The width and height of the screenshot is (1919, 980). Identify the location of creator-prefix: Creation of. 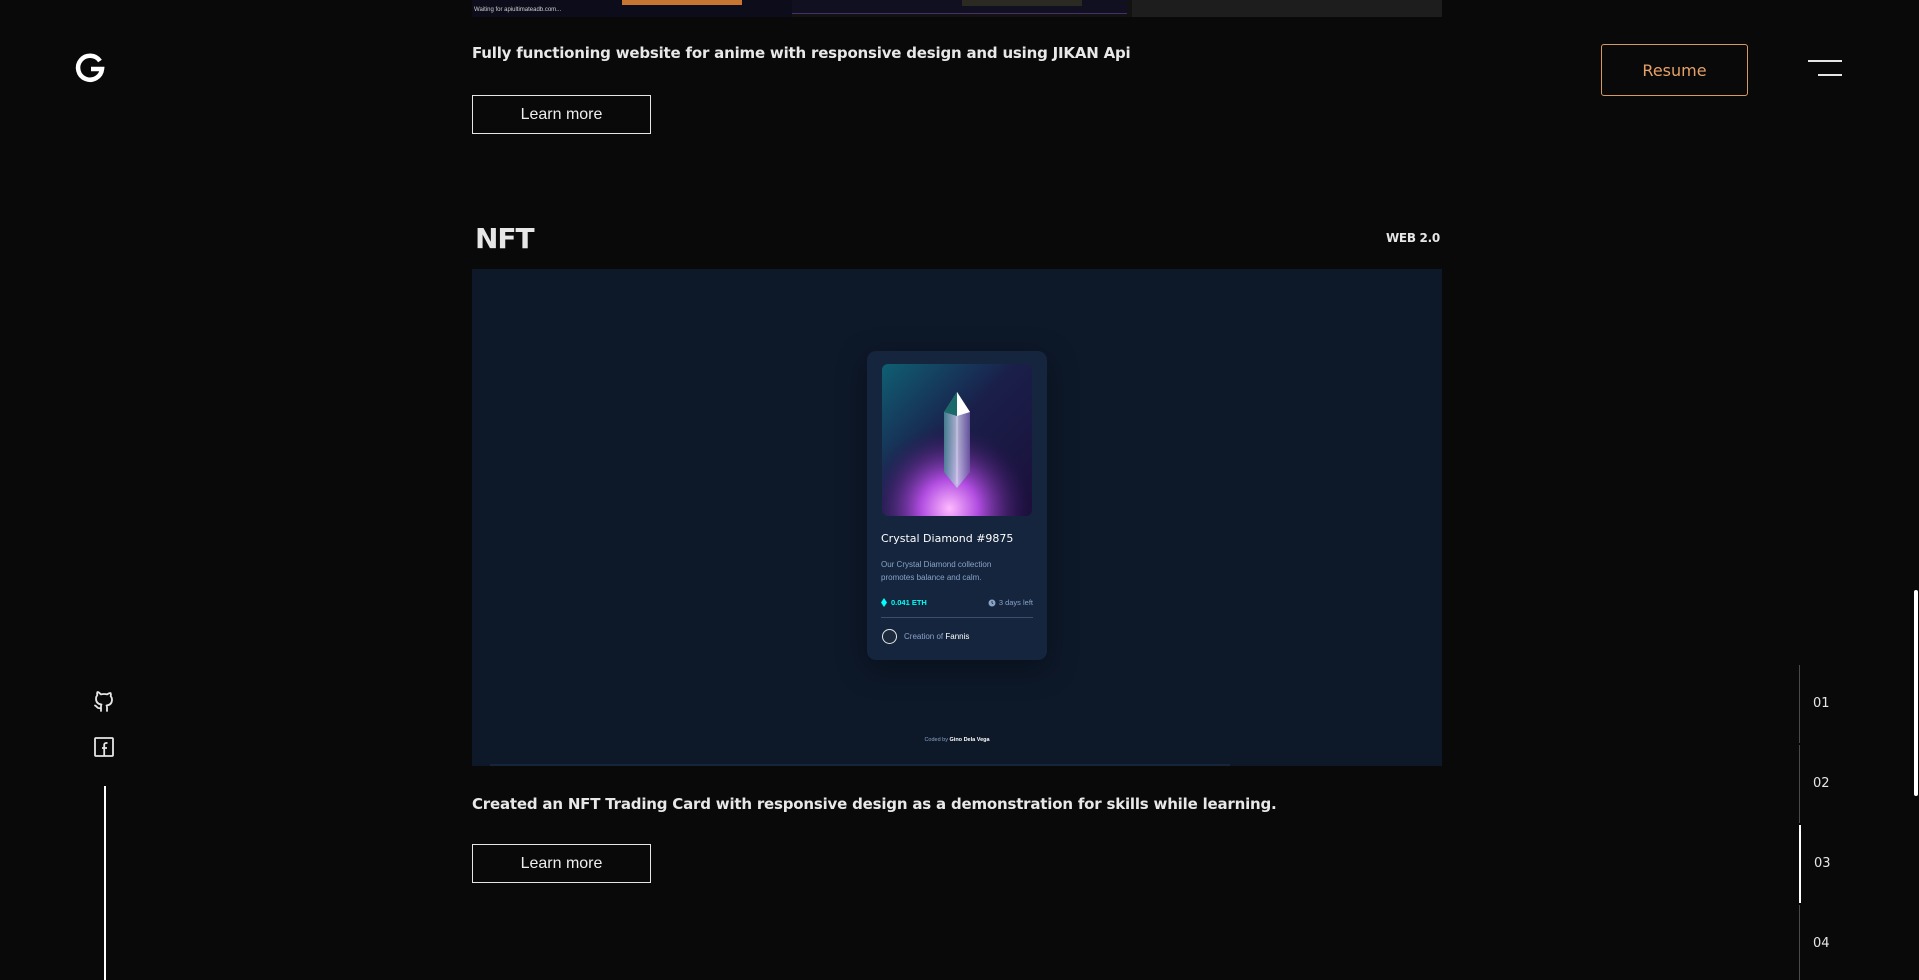
(924, 636).